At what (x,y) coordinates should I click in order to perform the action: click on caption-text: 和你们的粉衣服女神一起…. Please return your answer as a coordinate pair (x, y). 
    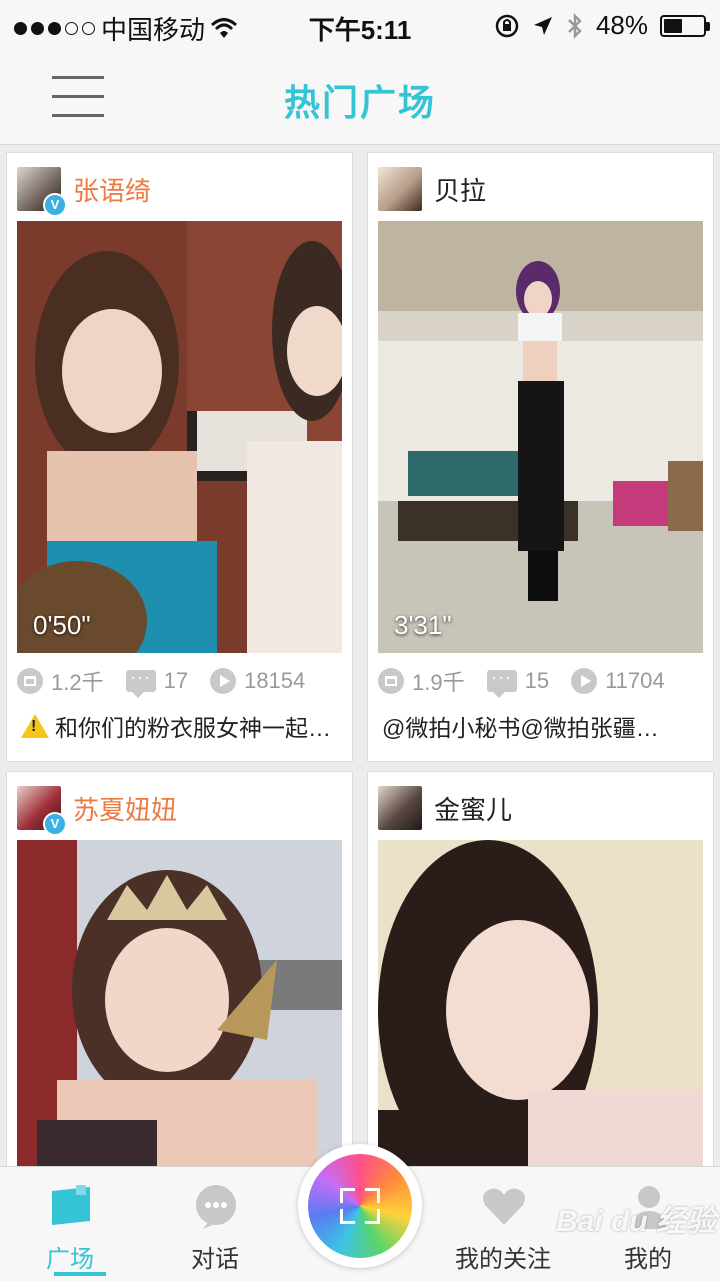
    Looking at the image, I should click on (193, 728).